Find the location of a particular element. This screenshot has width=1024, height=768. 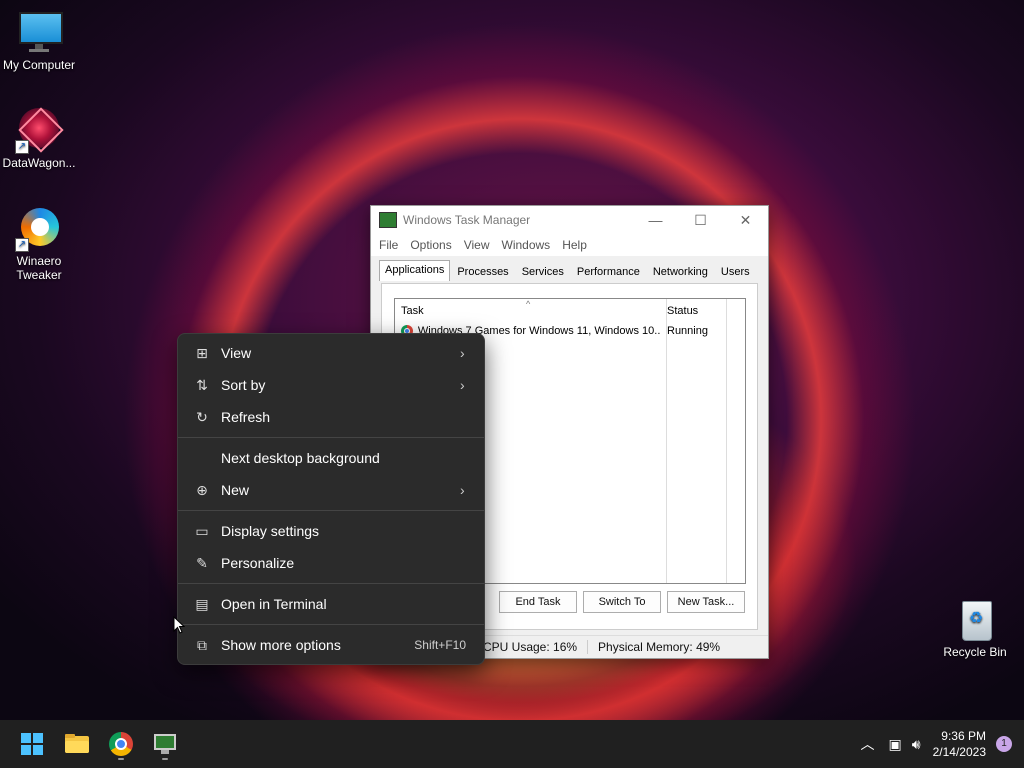

start-icon is located at coordinates (32, 744).